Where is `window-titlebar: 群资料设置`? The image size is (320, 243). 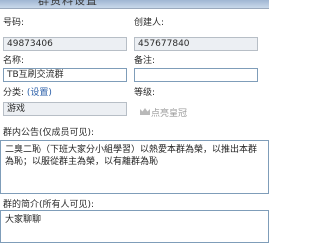
window-titlebar: 群资料设置 is located at coordinates (134, 4).